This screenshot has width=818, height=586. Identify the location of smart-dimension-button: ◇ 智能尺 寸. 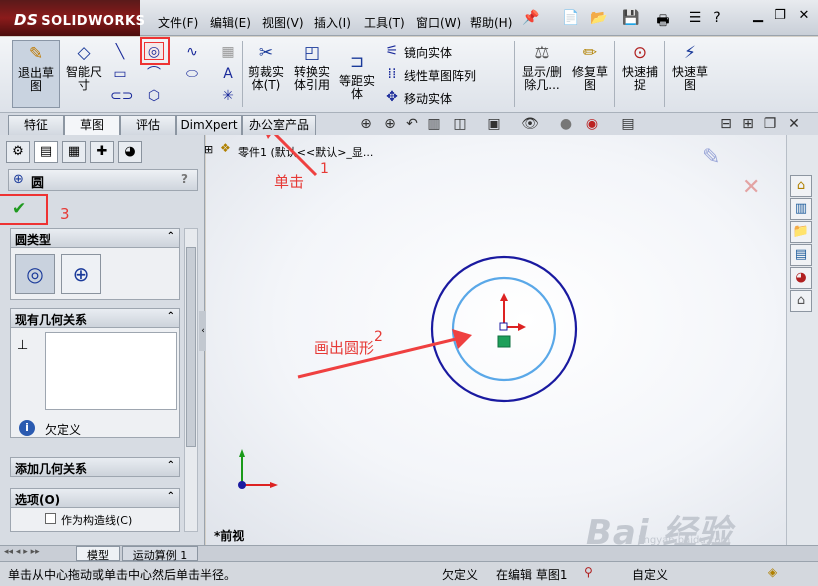
(84, 74).